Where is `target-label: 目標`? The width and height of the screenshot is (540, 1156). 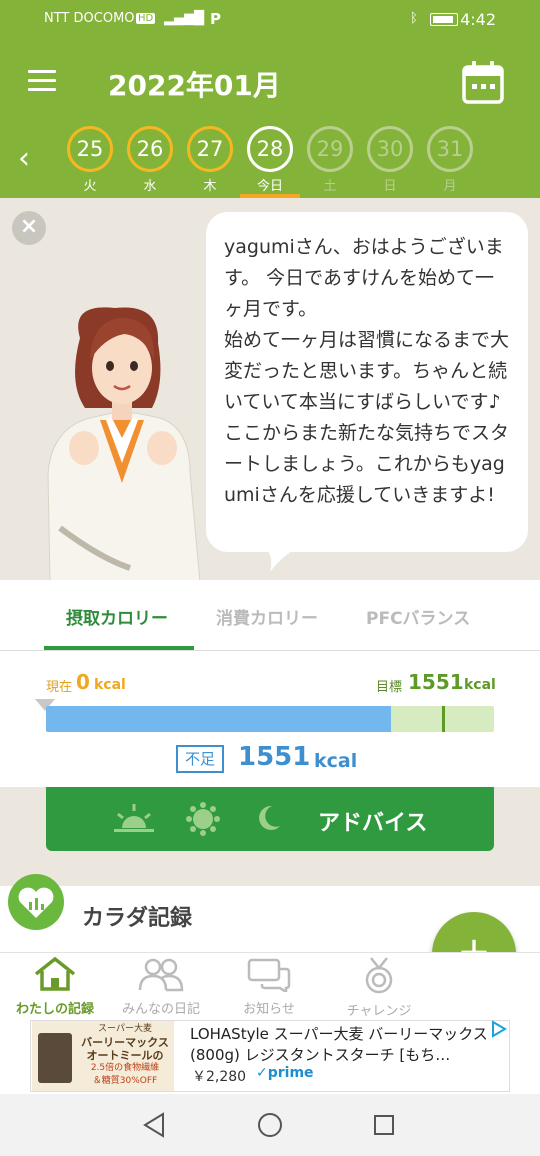 target-label: 目標 is located at coordinates (389, 687).